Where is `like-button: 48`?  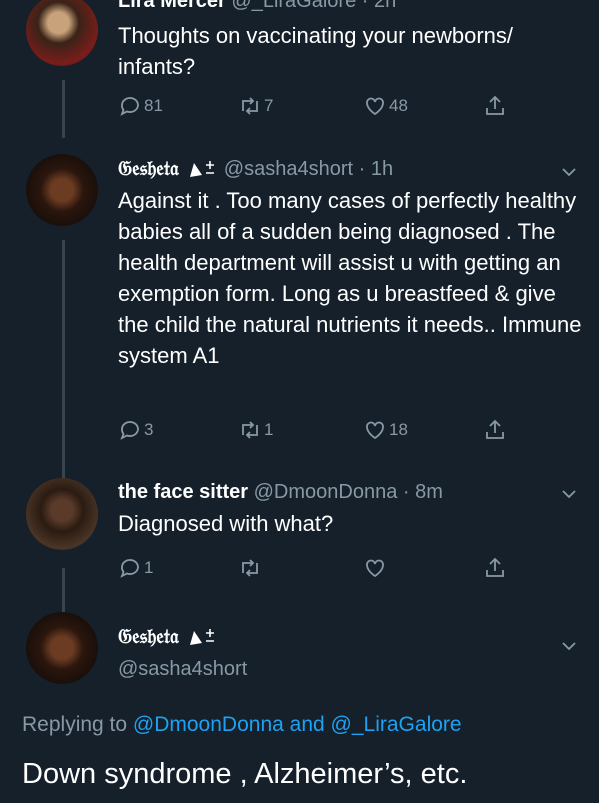 like-button: 48 is located at coordinates (385, 106).